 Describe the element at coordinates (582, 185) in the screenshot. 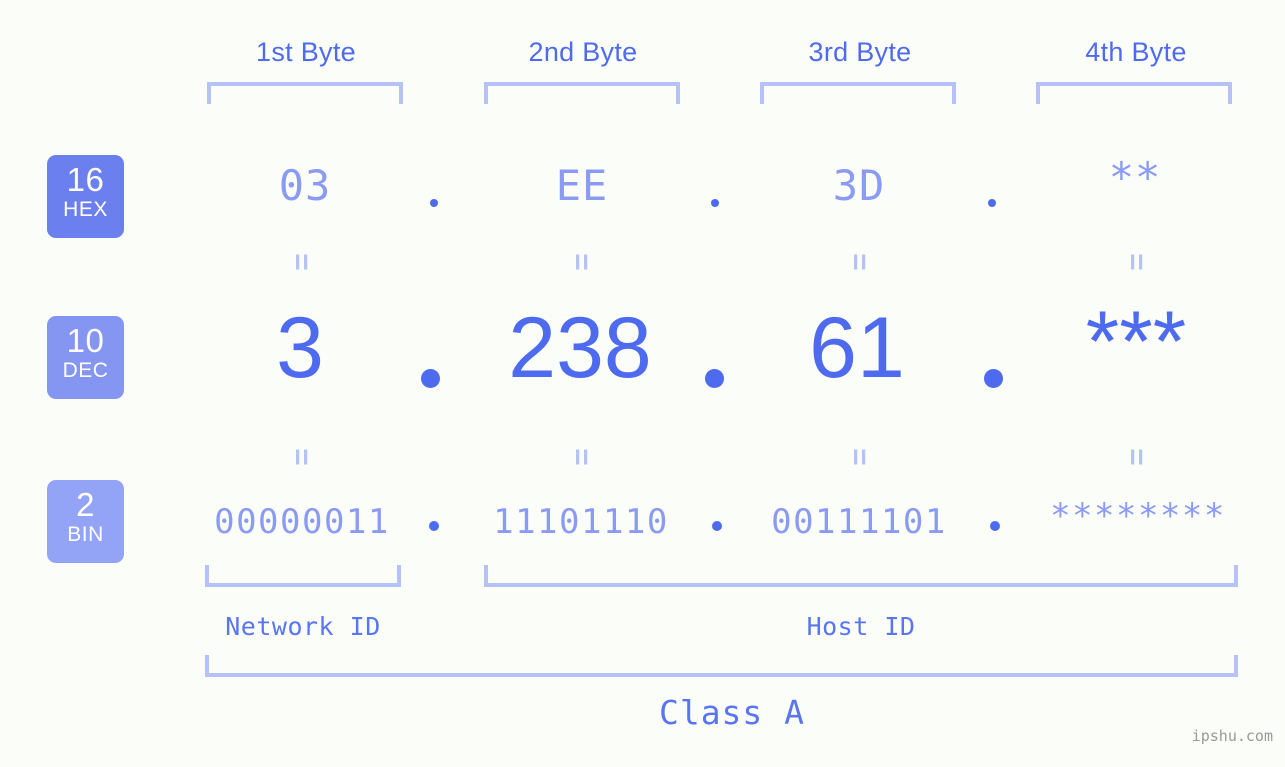

I see `hex-byte-2: EE` at that location.